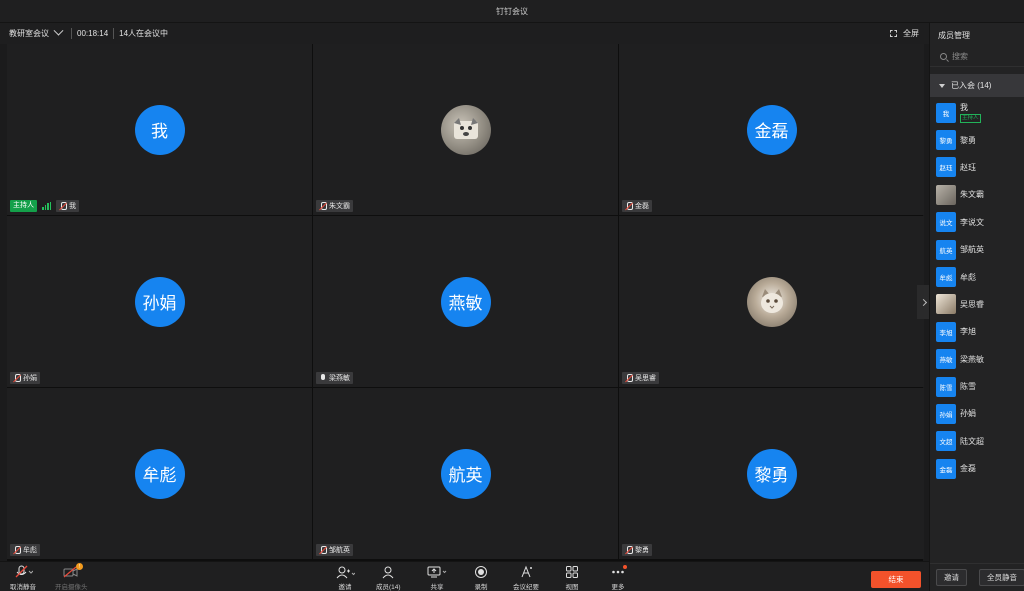 This screenshot has width=1024, height=591. Describe the element at coordinates (946, 277) in the screenshot. I see `member-avatar: 牟彪` at that location.